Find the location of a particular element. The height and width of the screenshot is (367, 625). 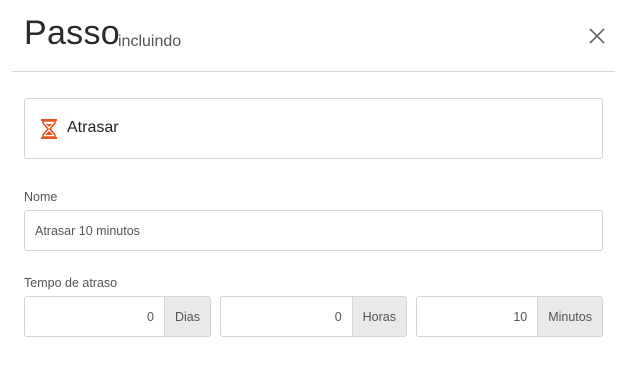

close-button is located at coordinates (597, 36).